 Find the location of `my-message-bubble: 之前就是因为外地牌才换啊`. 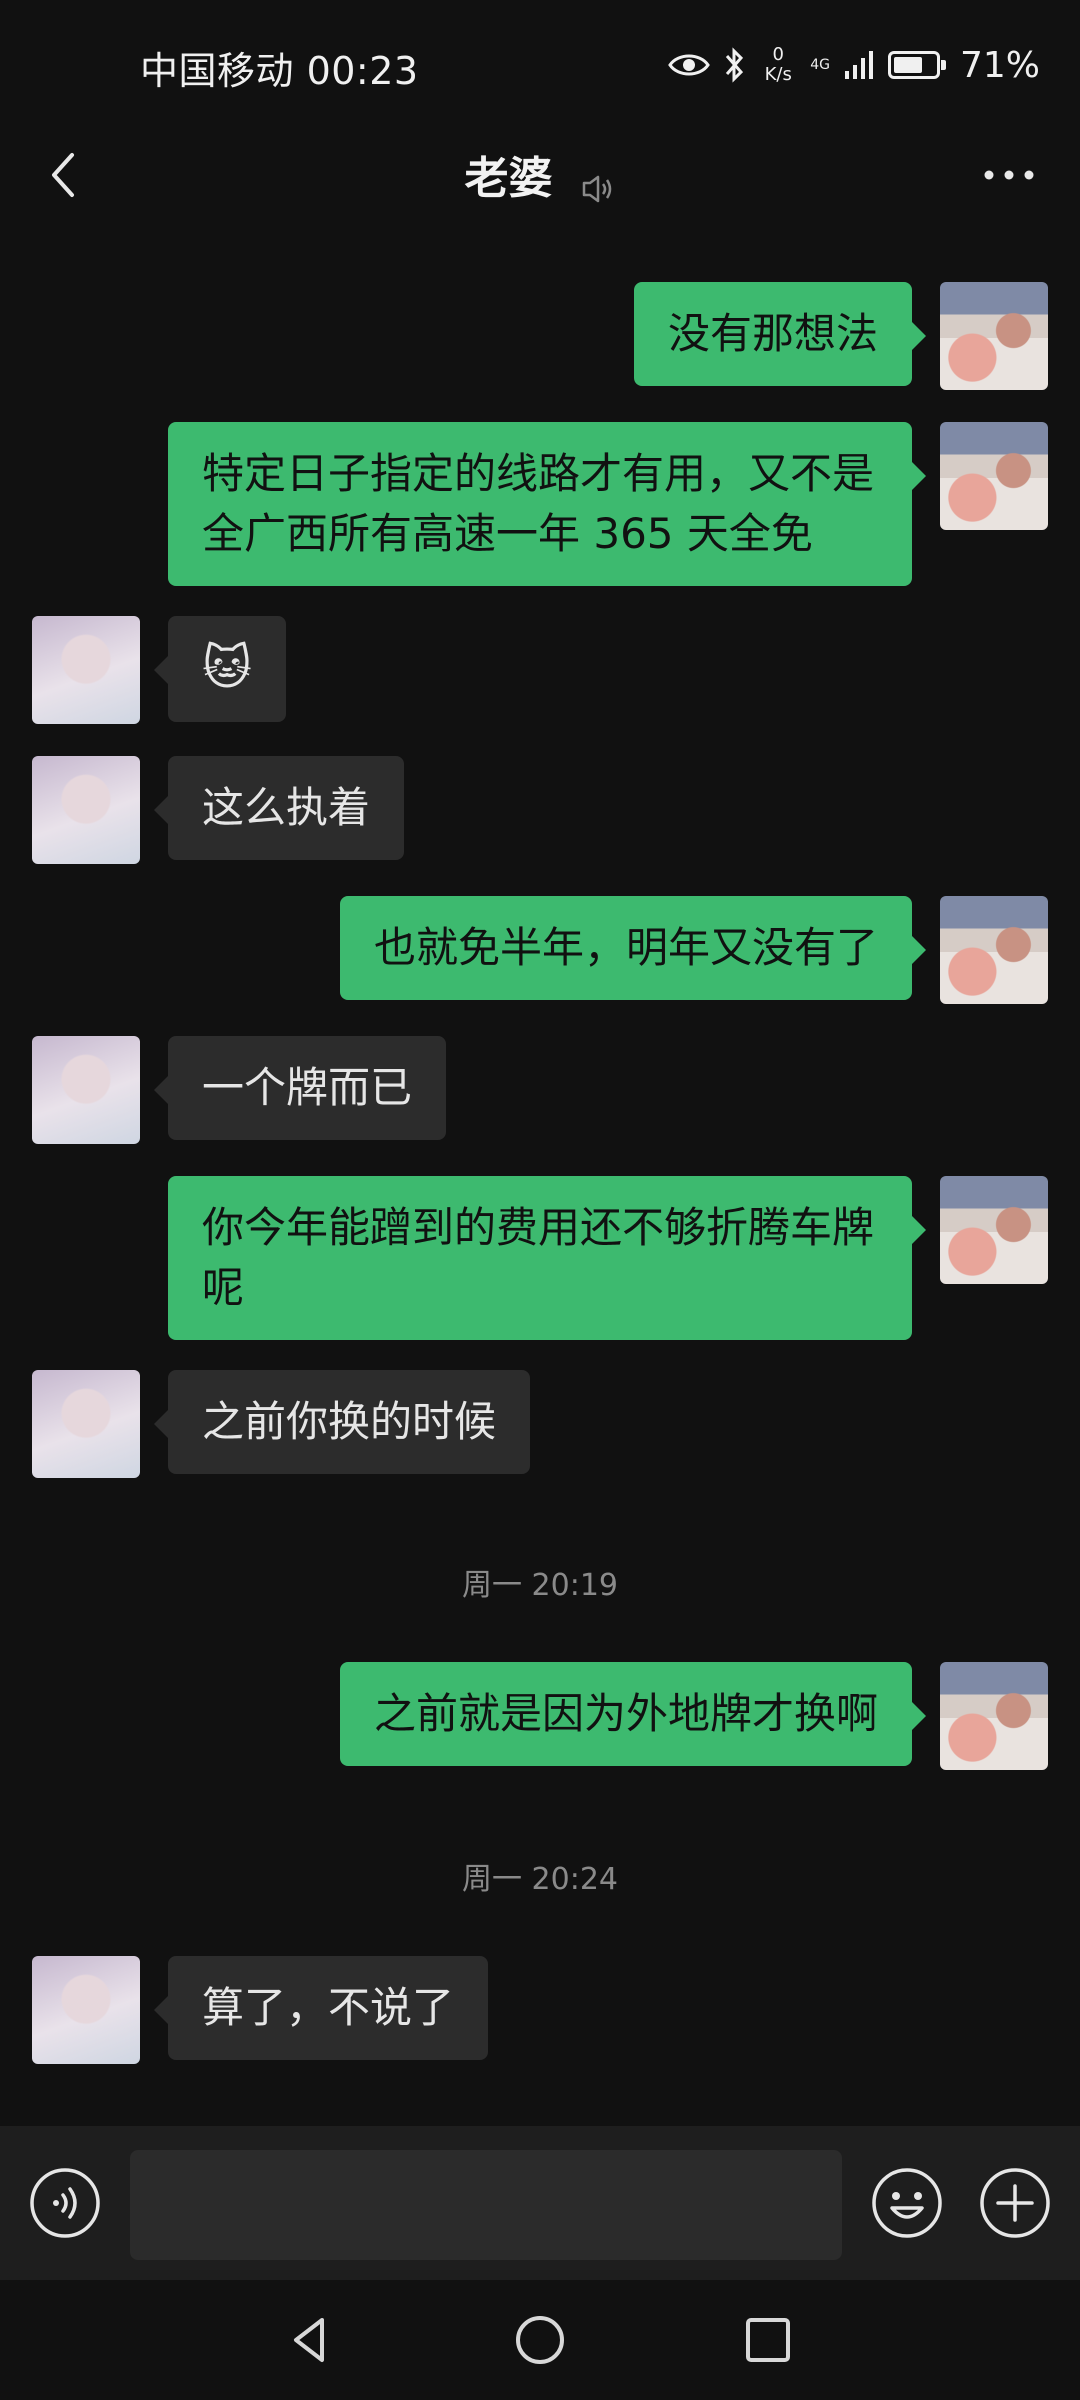

my-message-bubble: 之前就是因为外地牌才换啊 is located at coordinates (633, 1714).